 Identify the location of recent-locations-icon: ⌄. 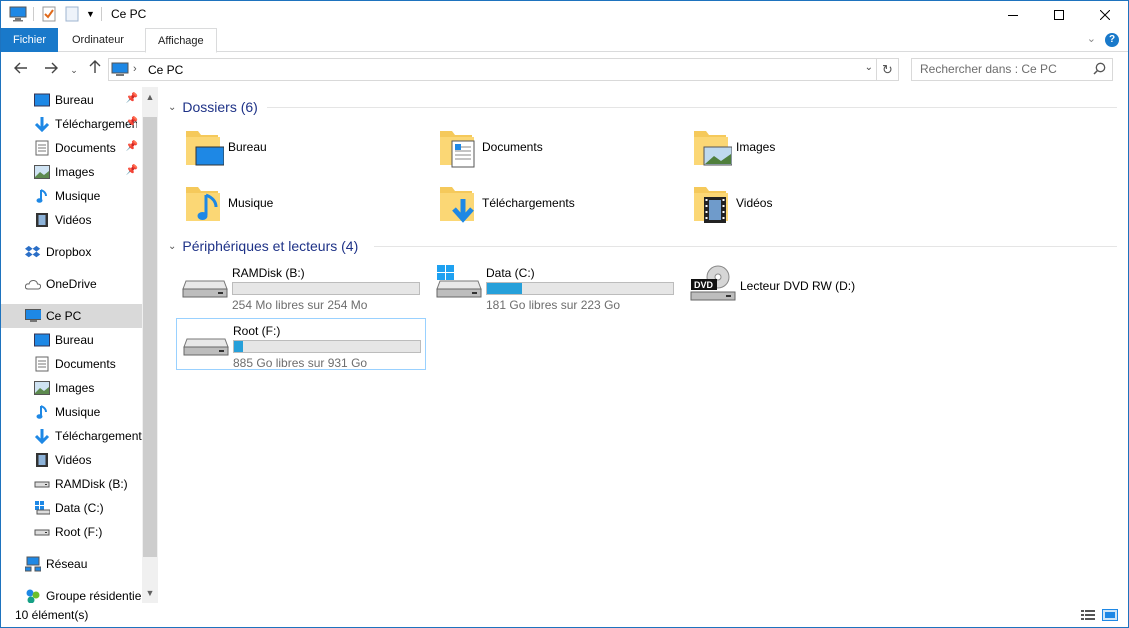
(74, 70).